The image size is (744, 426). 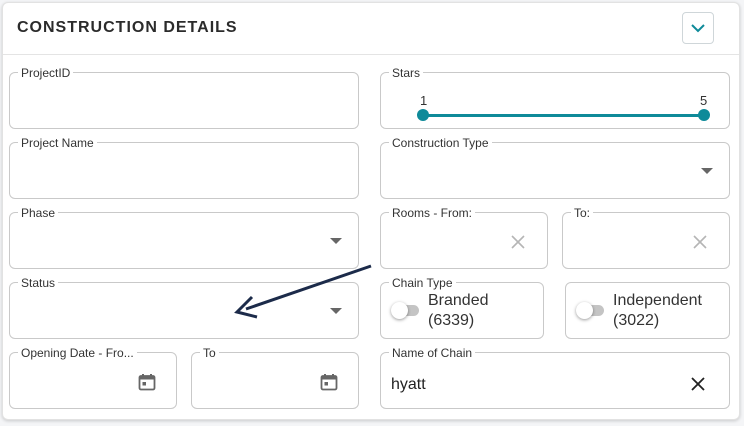 What do you see at coordinates (458, 300) in the screenshot?
I see `branded-label: Branded` at bounding box center [458, 300].